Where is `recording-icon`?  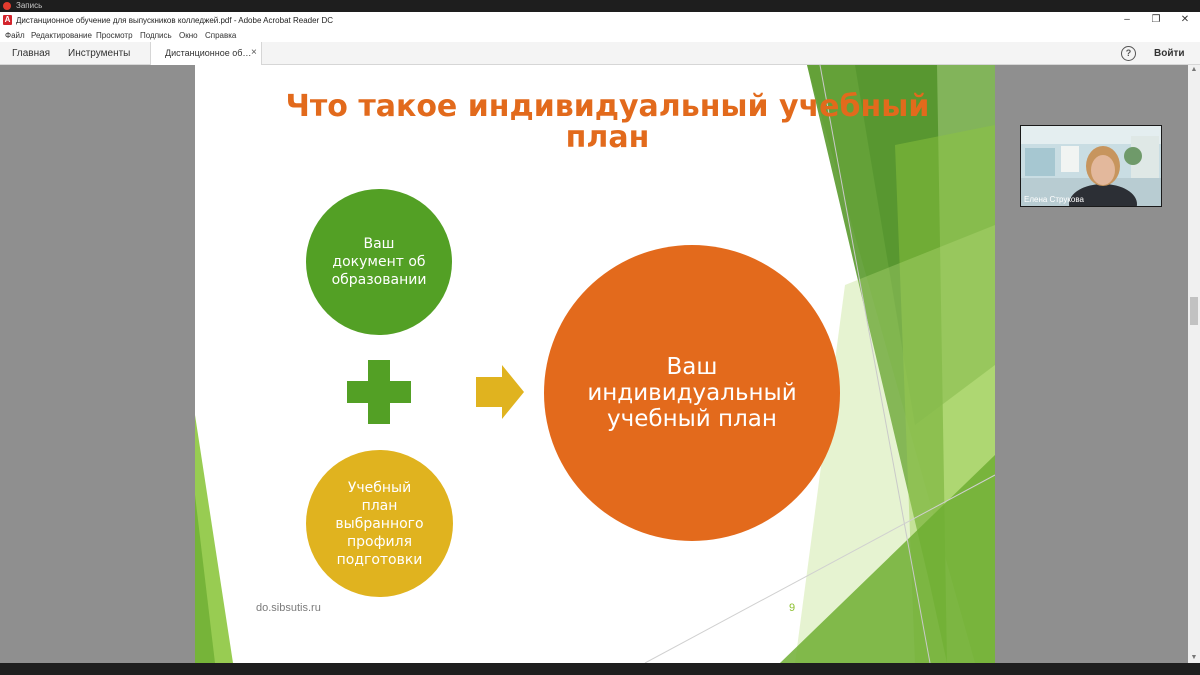 recording-icon is located at coordinates (7, 6).